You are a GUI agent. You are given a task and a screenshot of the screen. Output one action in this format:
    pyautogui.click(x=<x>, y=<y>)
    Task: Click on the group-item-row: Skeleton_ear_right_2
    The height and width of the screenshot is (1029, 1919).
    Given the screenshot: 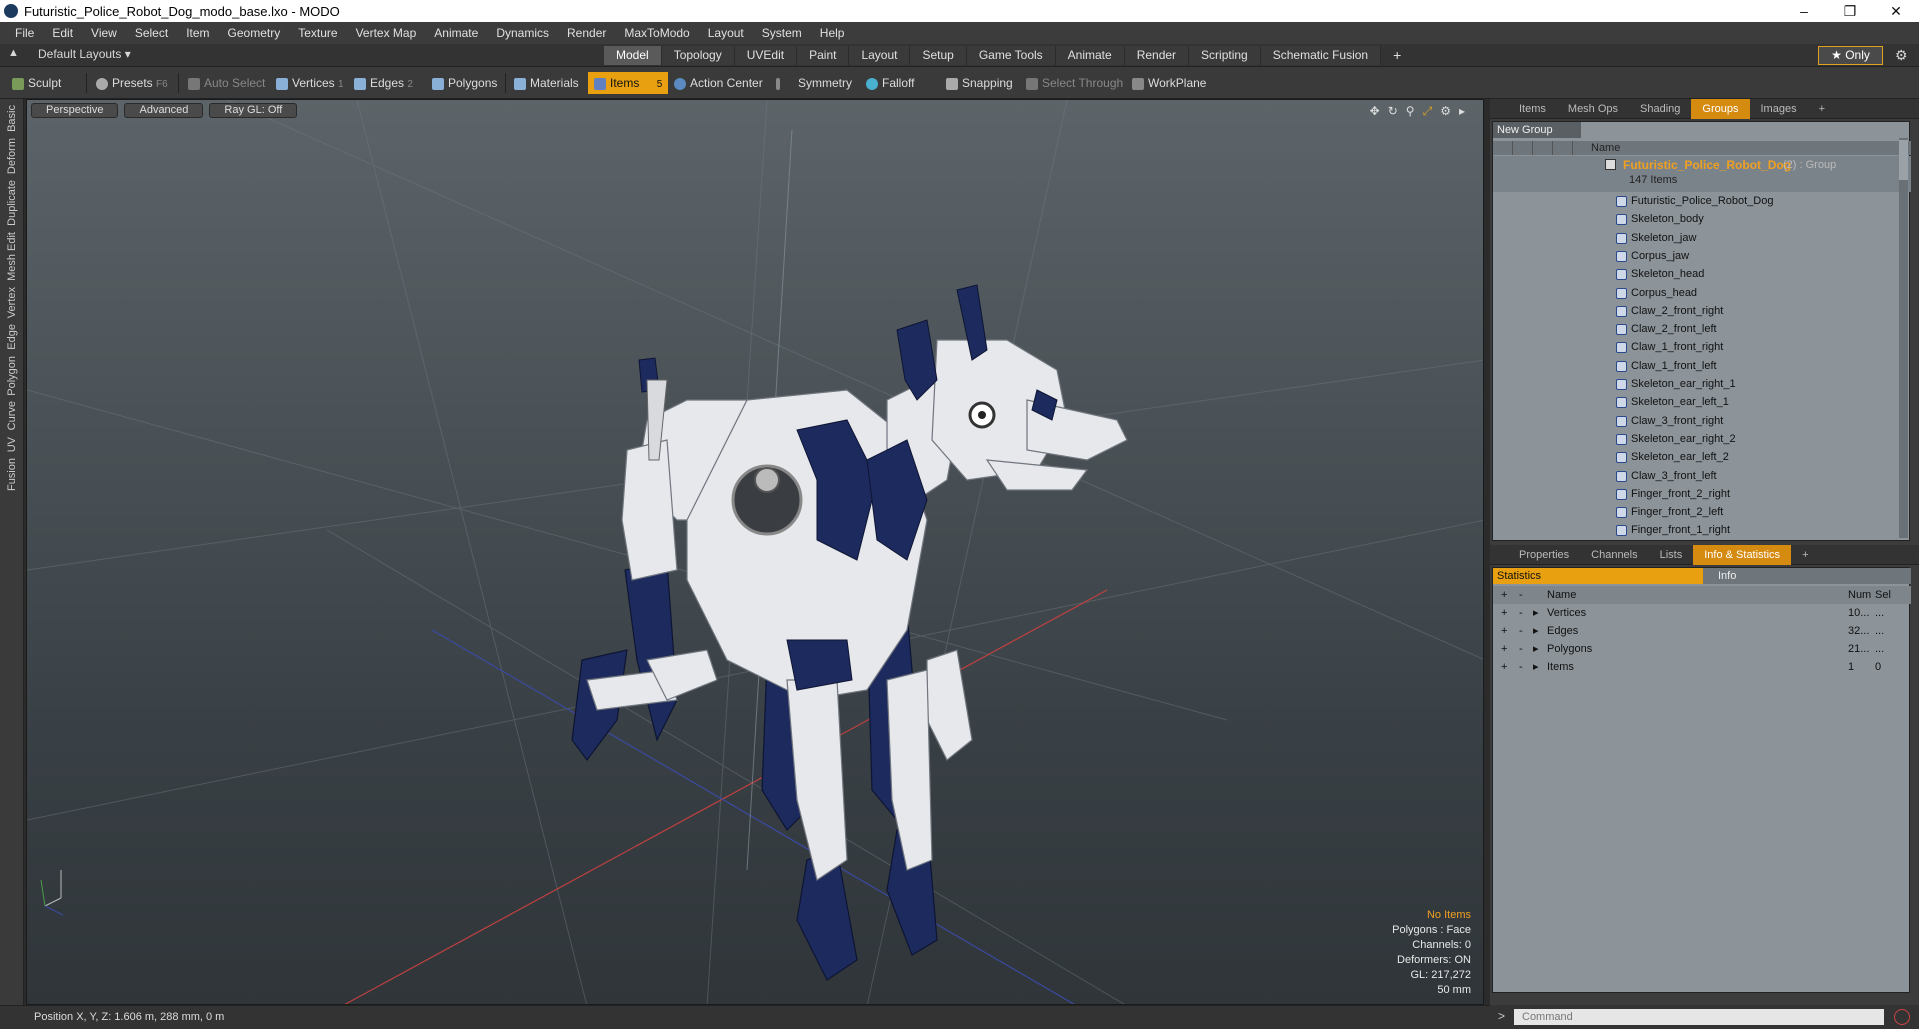 What is the action you would take?
    pyautogui.click(x=1702, y=440)
    